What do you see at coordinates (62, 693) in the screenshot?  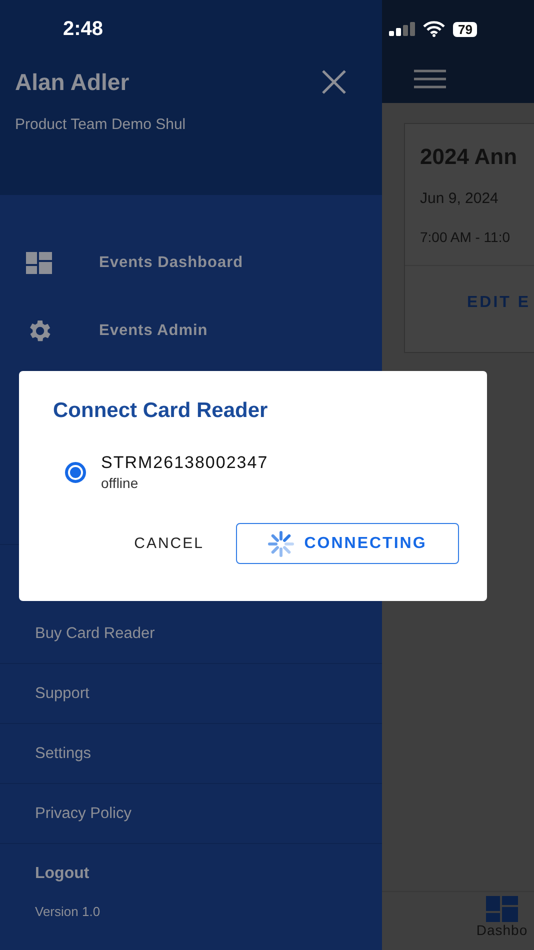 I see `menu-link: Support` at bounding box center [62, 693].